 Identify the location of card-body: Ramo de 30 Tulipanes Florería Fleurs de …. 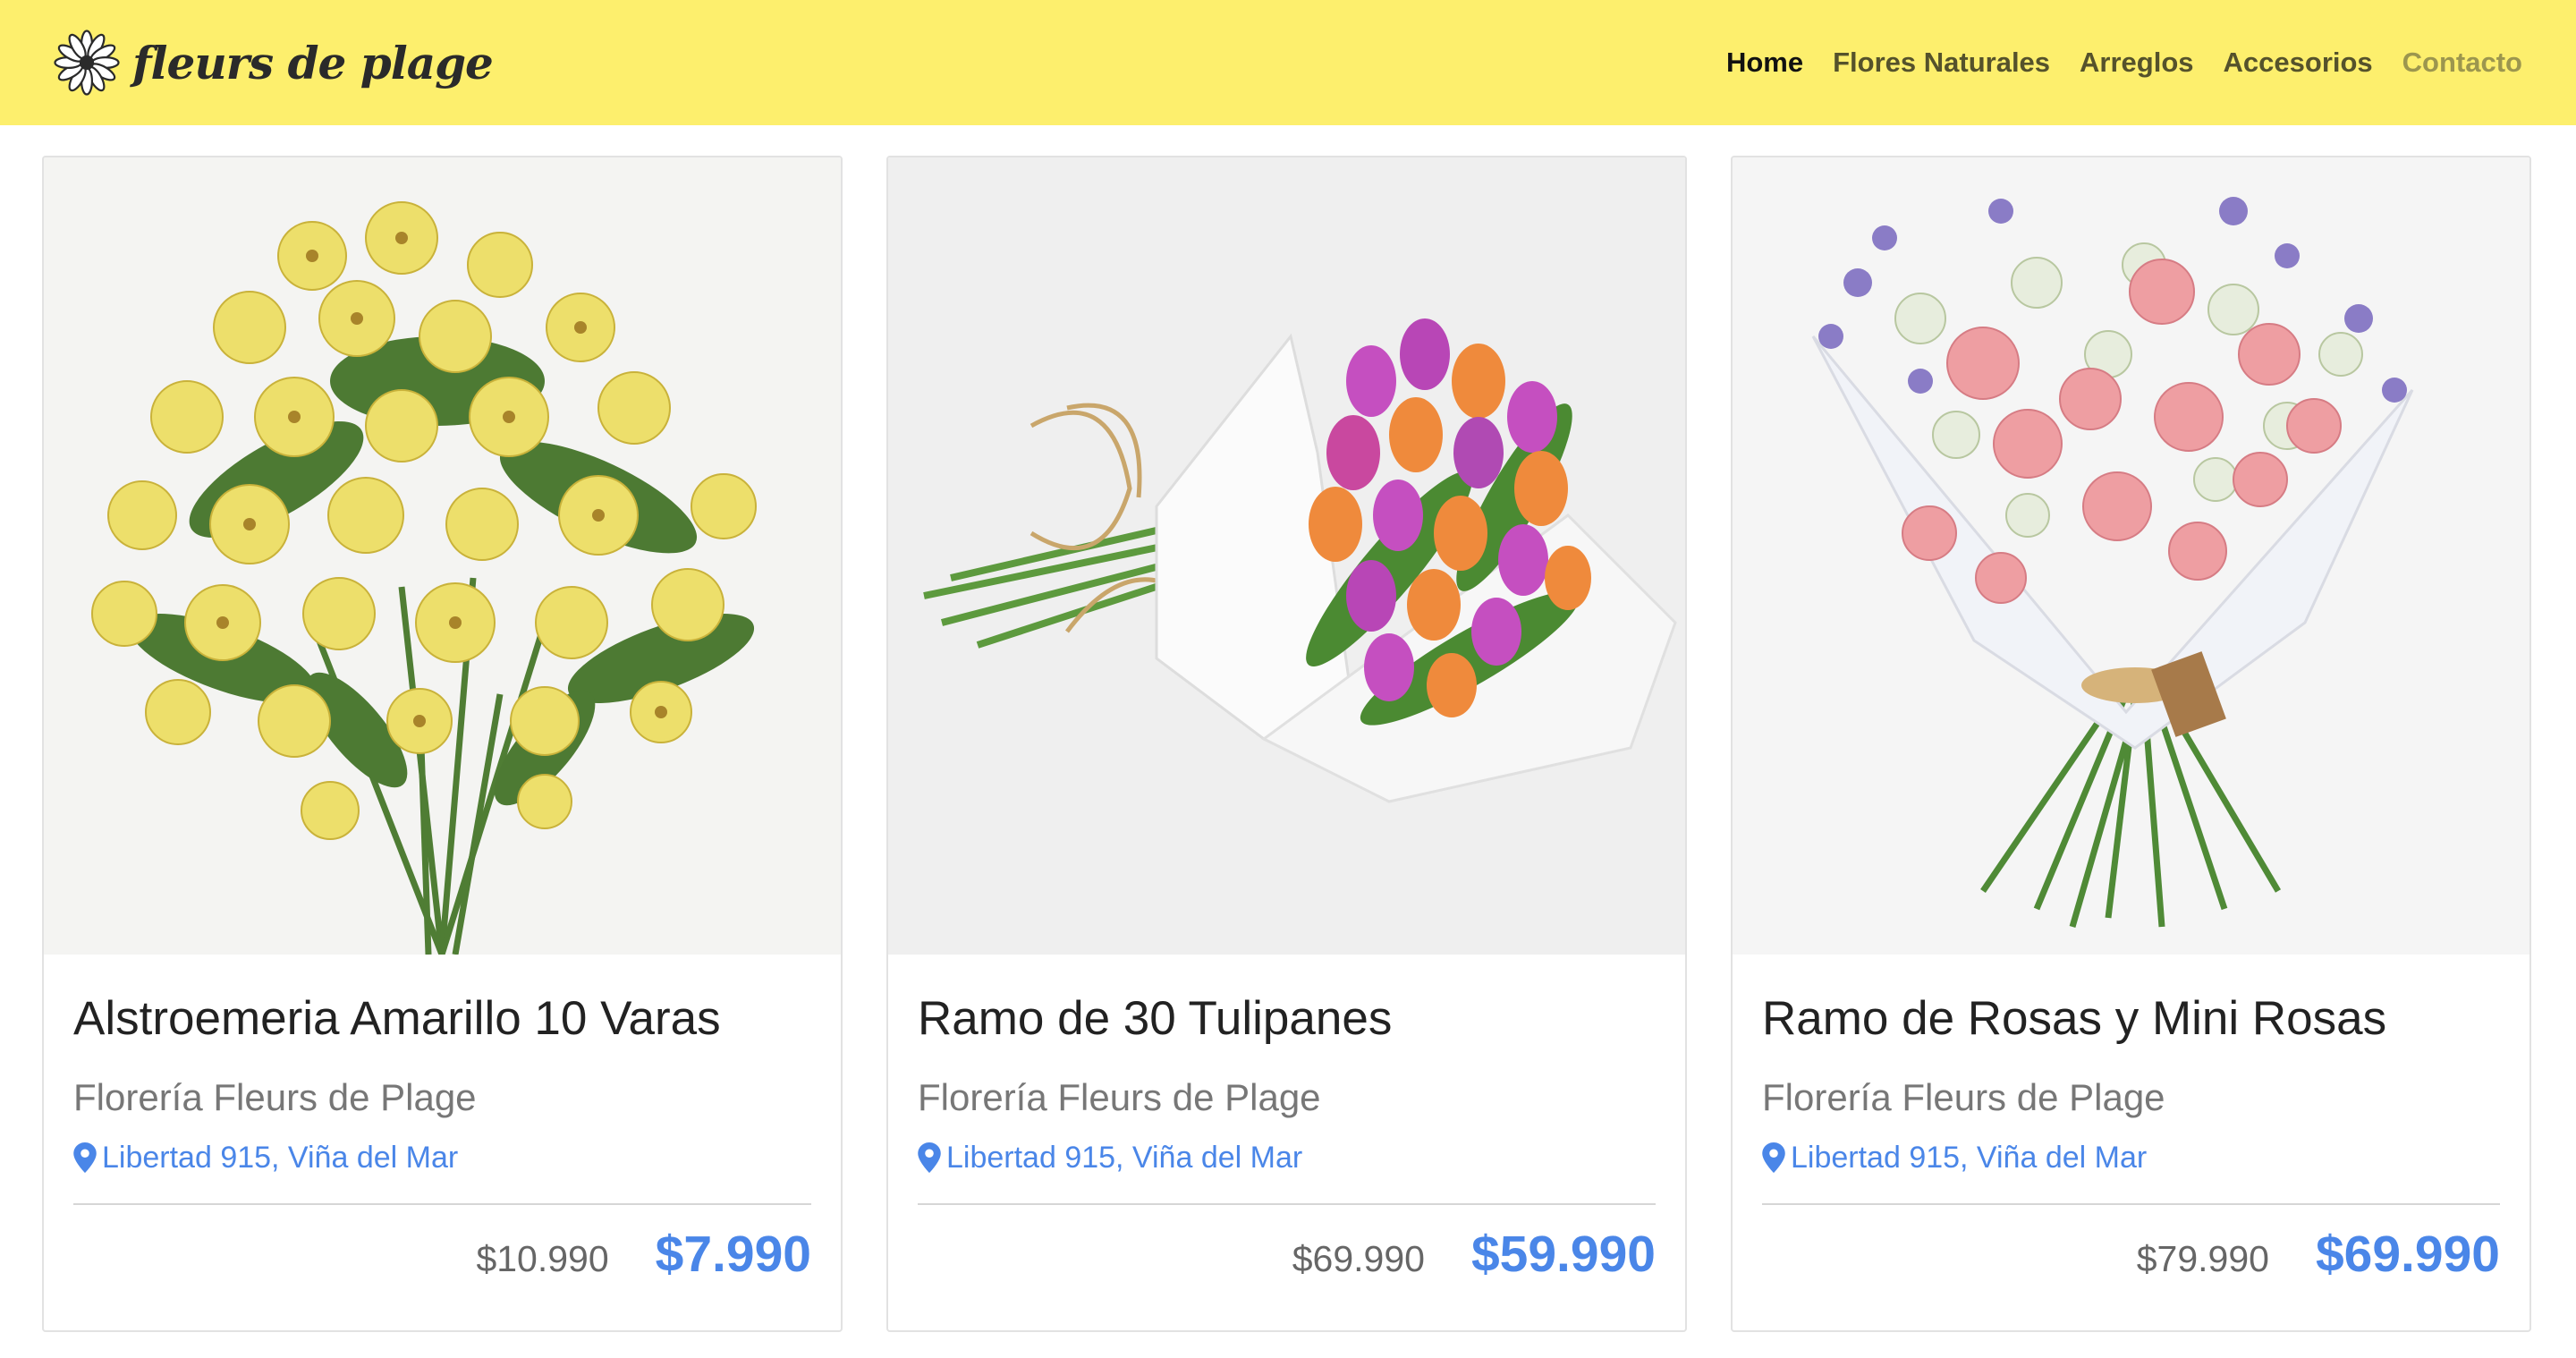
(1287, 1120).